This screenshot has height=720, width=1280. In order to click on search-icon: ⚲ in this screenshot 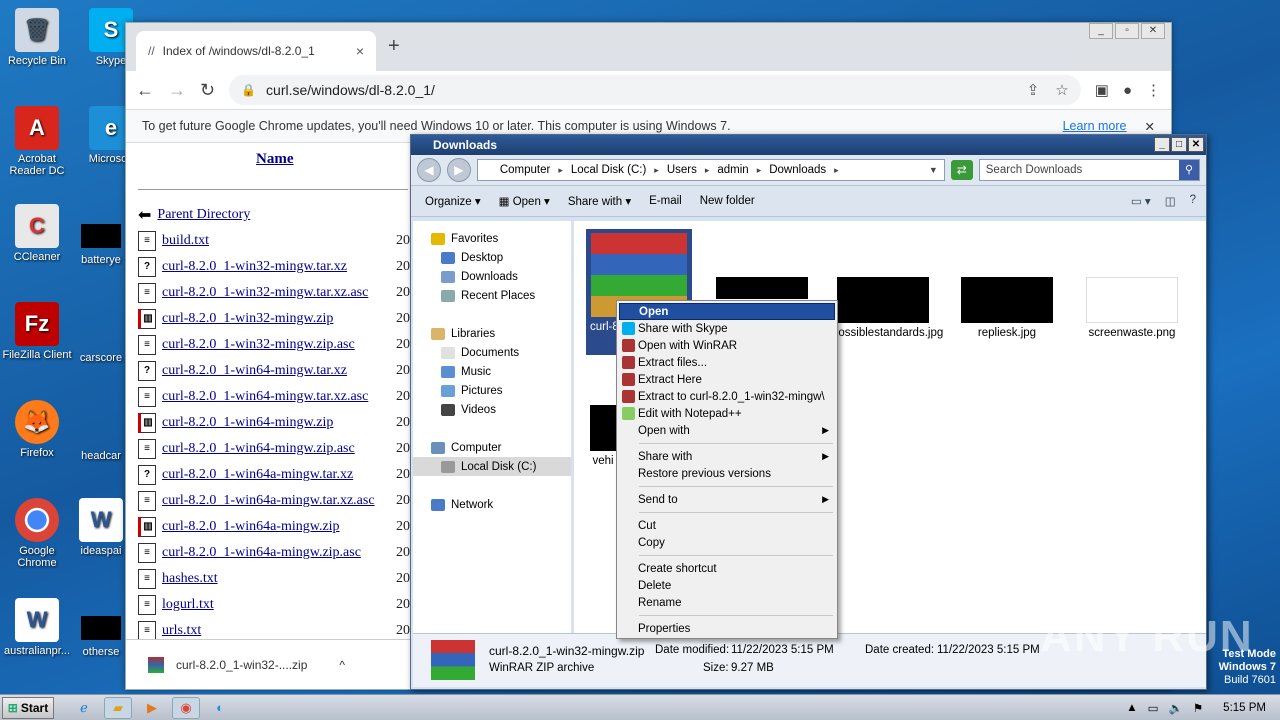, I will do `click(1189, 170)`.